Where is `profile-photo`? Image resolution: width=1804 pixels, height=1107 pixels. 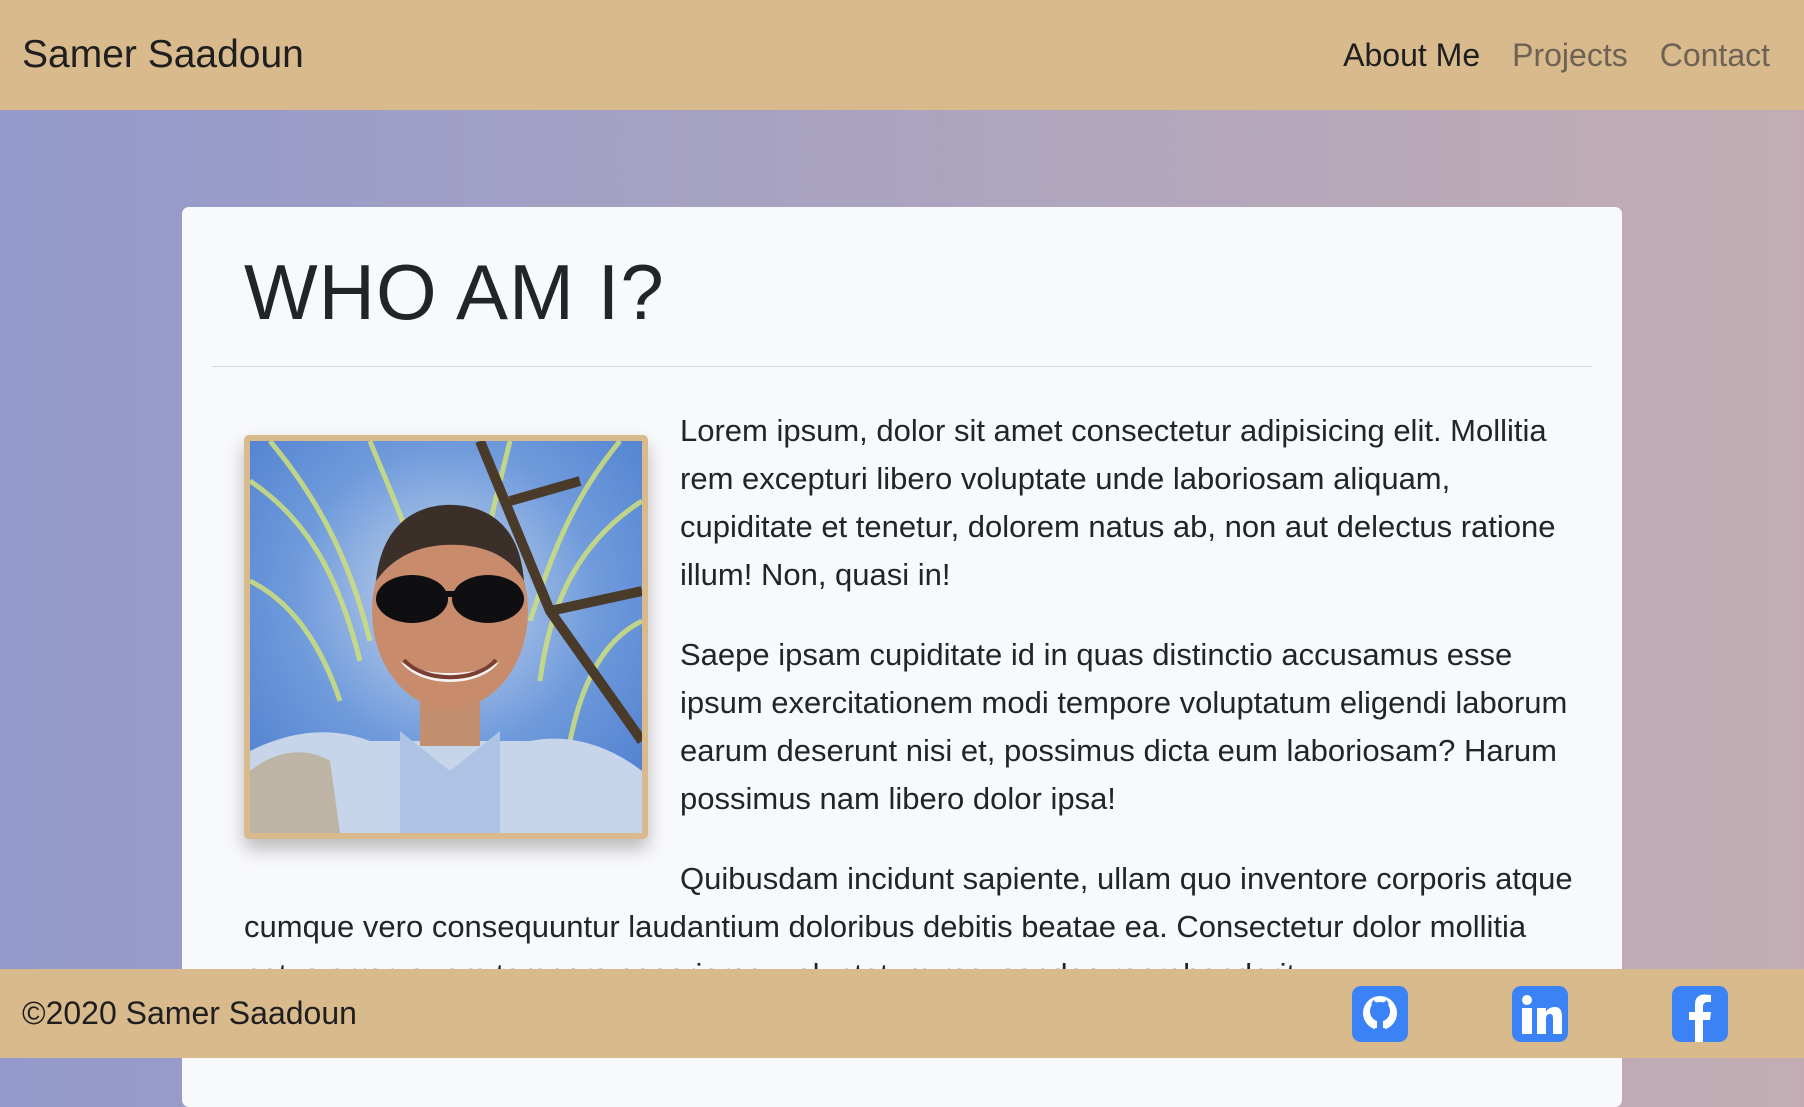 profile-photo is located at coordinates (446, 637).